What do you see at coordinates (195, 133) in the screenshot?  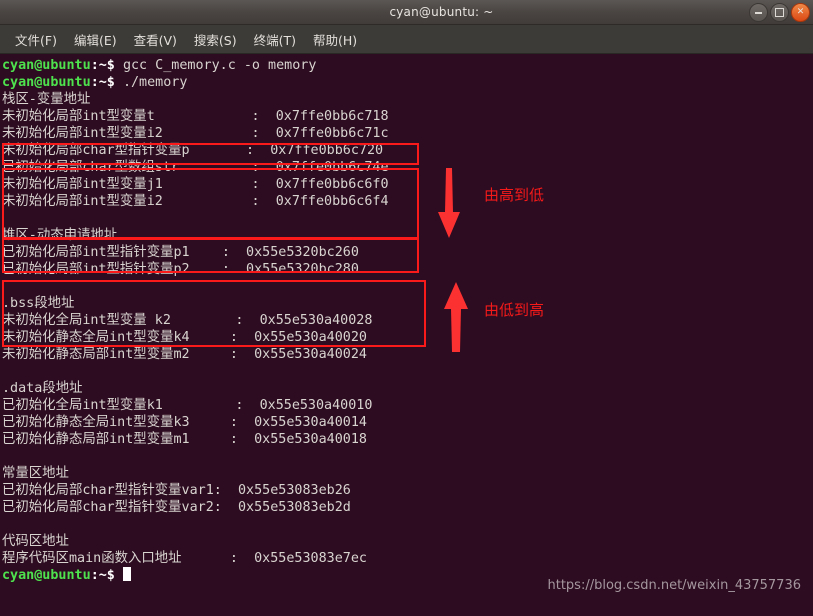 I see `output-line: 未初始化局部int型变量i2 : 0x7ffe0bb6c71c` at bounding box center [195, 133].